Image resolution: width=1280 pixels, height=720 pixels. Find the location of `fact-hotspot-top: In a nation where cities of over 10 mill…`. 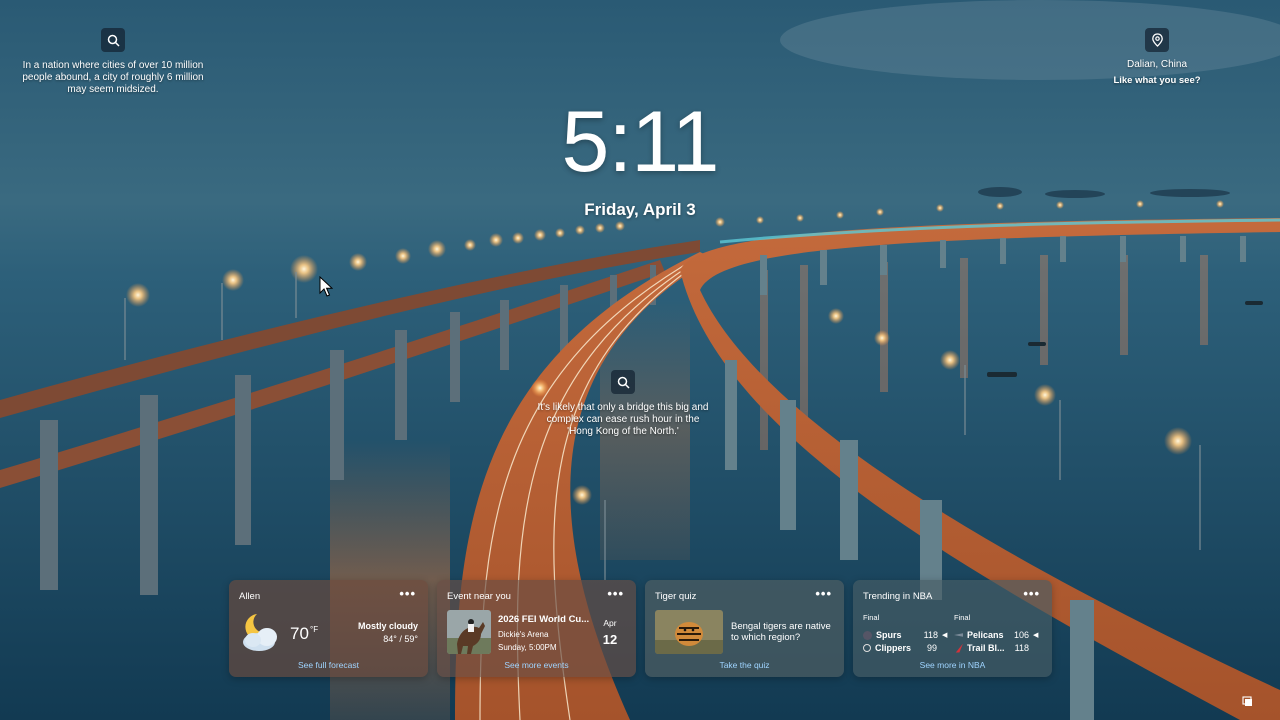

fact-hotspot-top: In a nation where cities of over 10 mill… is located at coordinates (113, 62).